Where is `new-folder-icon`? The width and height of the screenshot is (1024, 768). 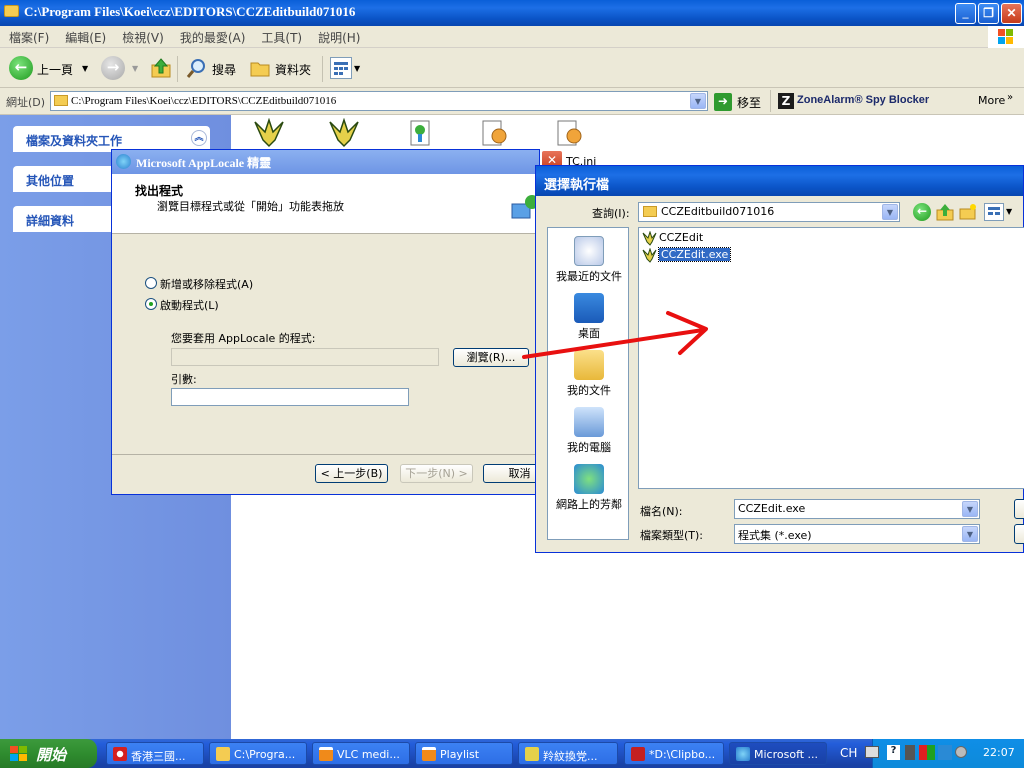
new-folder-icon is located at coordinates (968, 212).